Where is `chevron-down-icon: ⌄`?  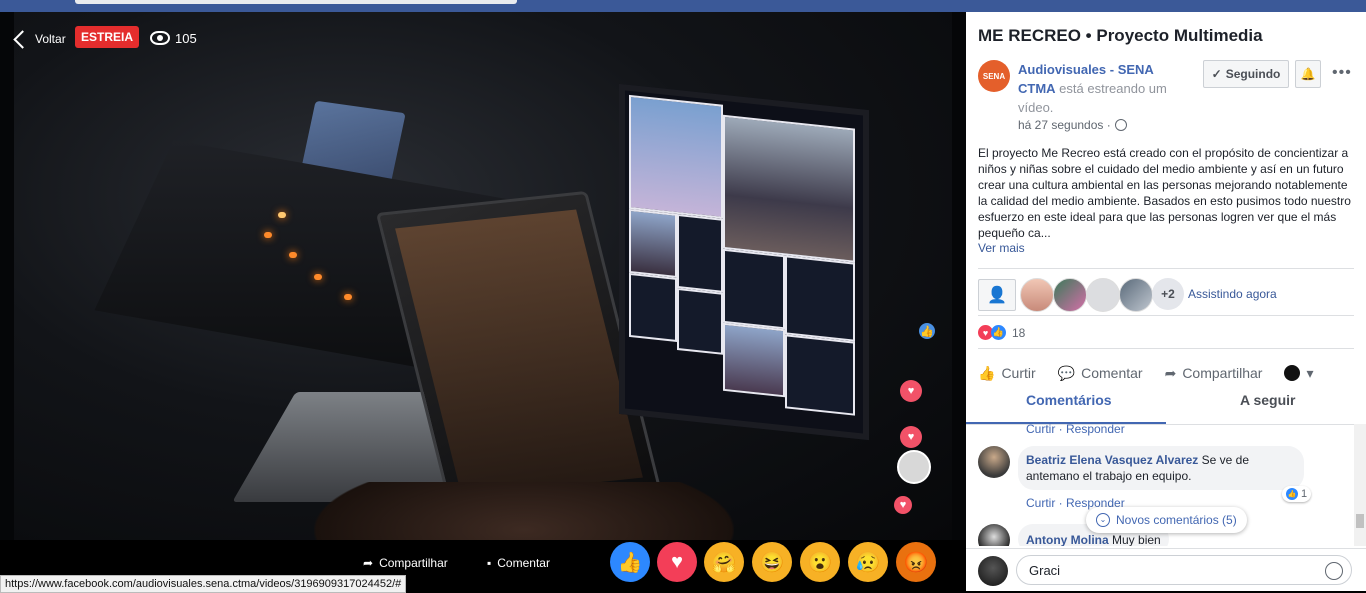 chevron-down-icon: ⌄ is located at coordinates (1103, 520).